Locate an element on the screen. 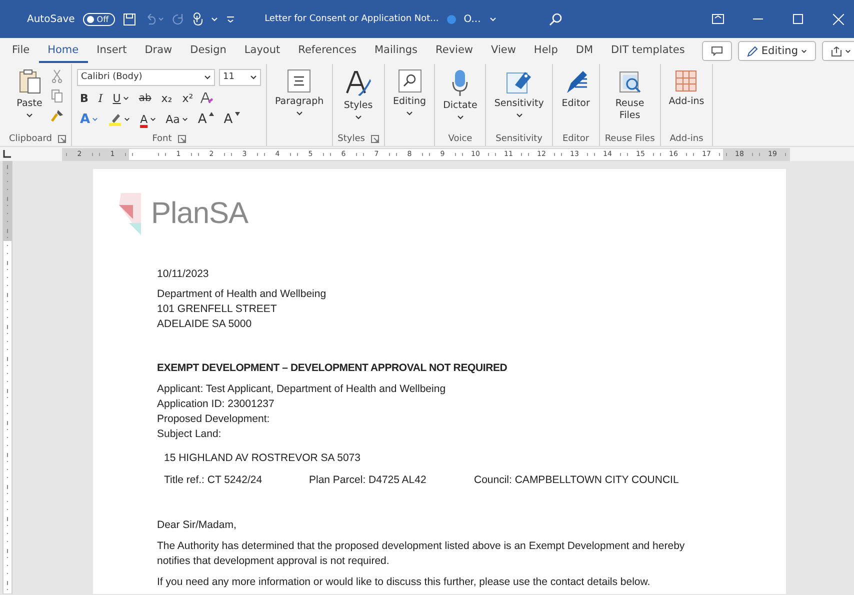  group-label: Add-ins is located at coordinates (687, 139).